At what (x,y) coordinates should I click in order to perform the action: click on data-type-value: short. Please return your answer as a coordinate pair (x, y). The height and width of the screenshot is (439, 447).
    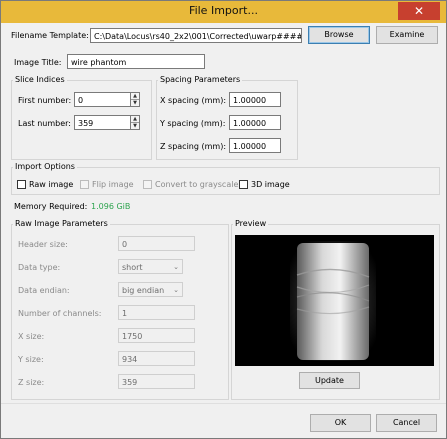
    Looking at the image, I should click on (132, 267).